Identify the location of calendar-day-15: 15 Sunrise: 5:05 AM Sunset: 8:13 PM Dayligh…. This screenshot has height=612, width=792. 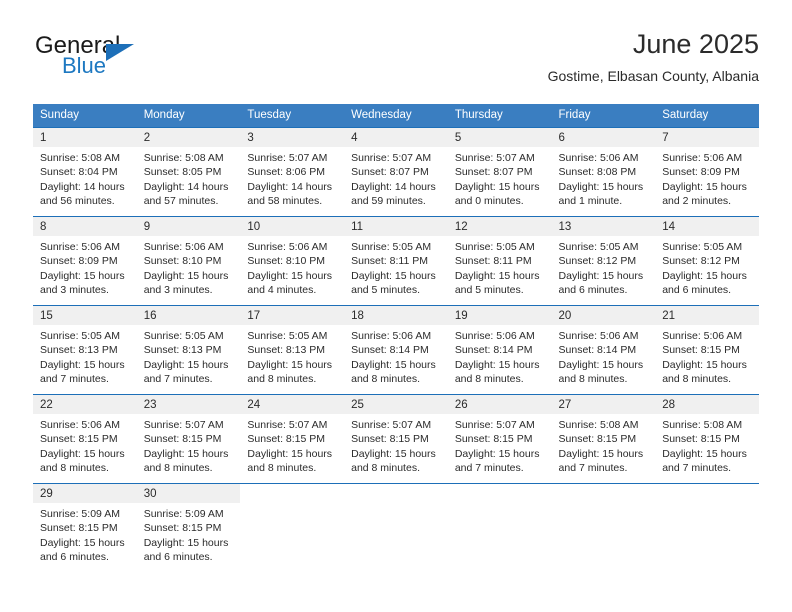
(85, 349).